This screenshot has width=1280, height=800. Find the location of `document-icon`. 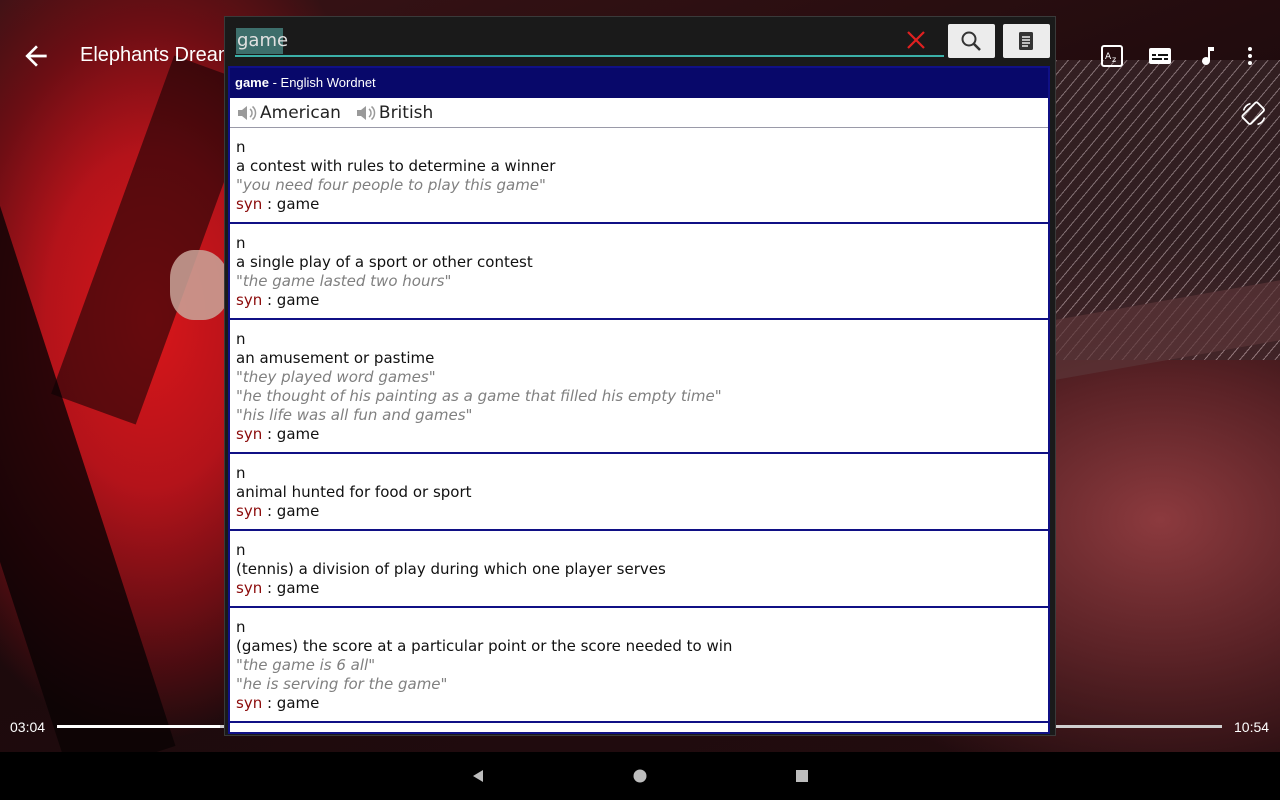

document-icon is located at coordinates (1026, 41).